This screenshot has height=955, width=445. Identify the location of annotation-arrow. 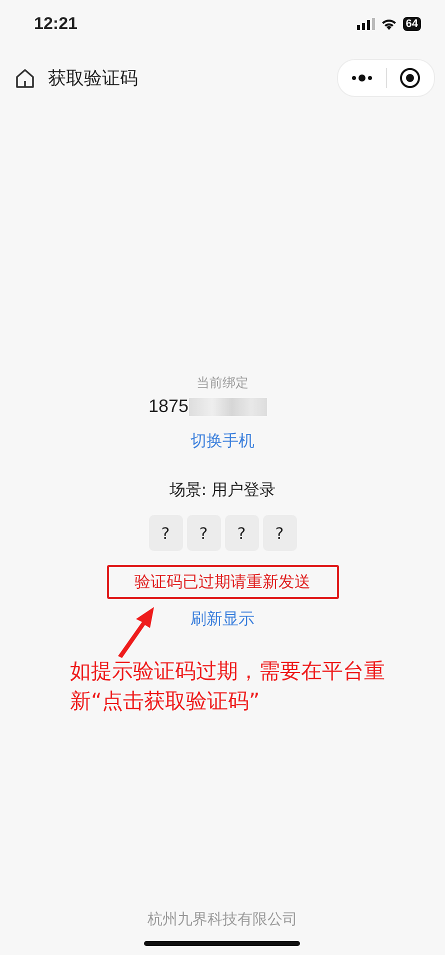
(136, 632).